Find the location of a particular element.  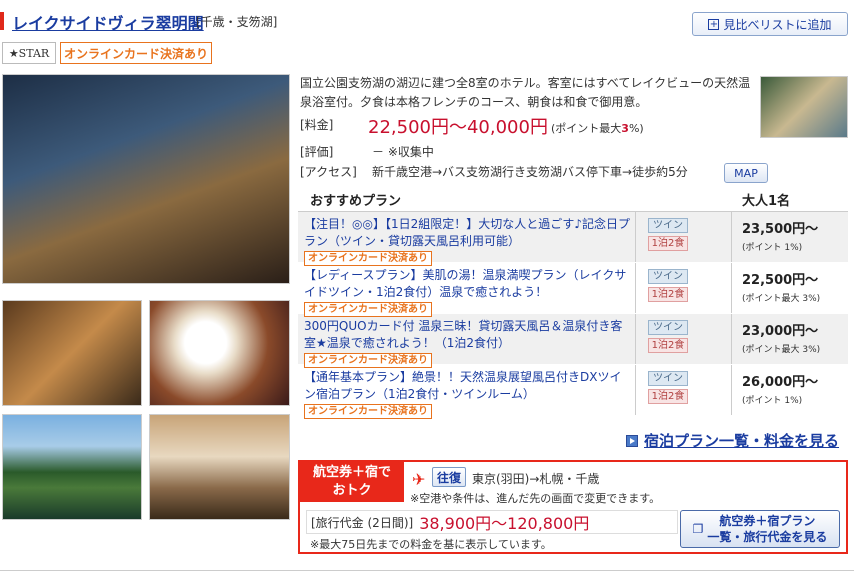

add-to-compare-button: + 見比べリストに追加 is located at coordinates (770, 24).